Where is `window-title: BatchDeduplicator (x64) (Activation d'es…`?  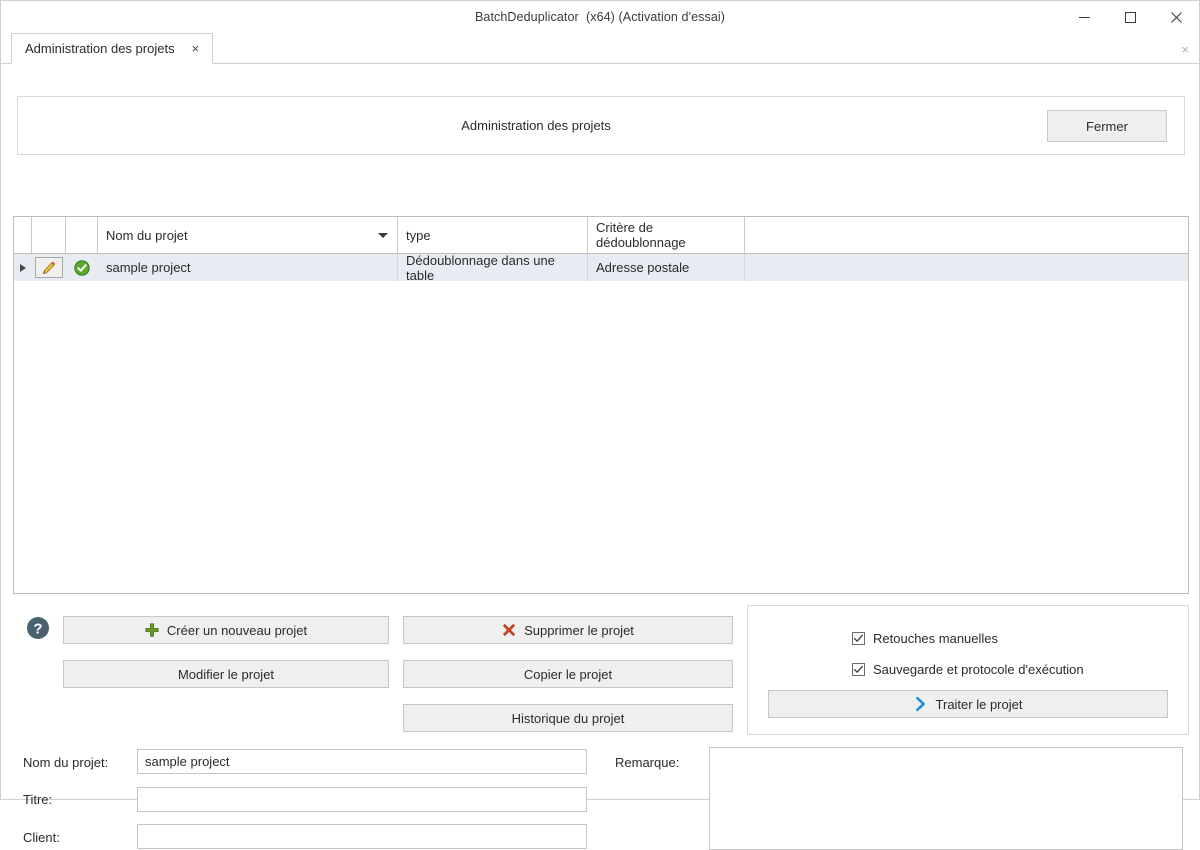
window-title: BatchDeduplicator (x64) (Activation d'es… is located at coordinates (600, 17).